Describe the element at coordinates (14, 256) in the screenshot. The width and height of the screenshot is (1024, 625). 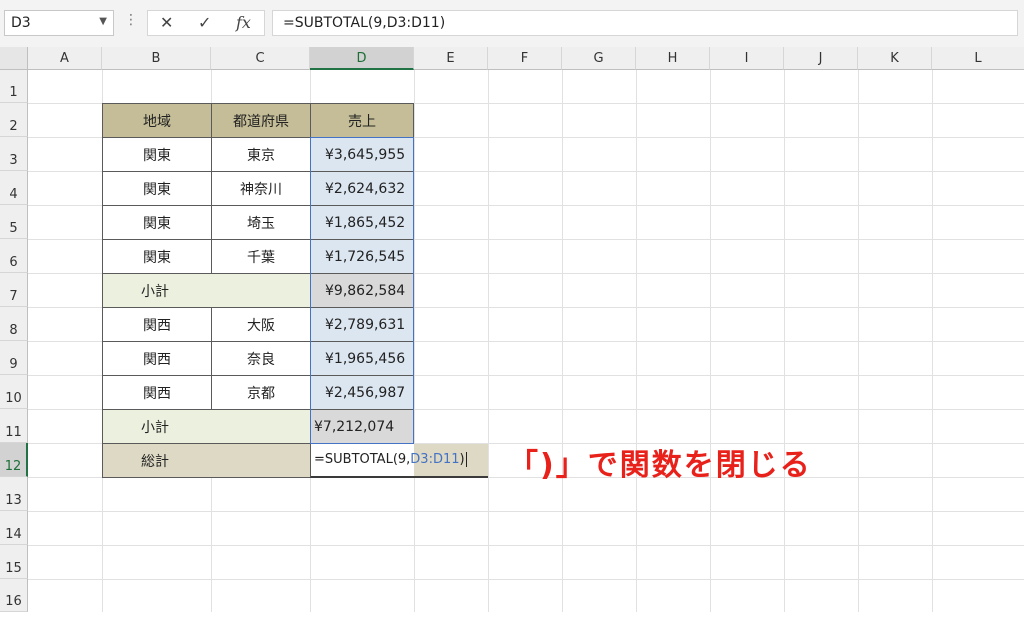
I see `row-header-6: 6` at that location.